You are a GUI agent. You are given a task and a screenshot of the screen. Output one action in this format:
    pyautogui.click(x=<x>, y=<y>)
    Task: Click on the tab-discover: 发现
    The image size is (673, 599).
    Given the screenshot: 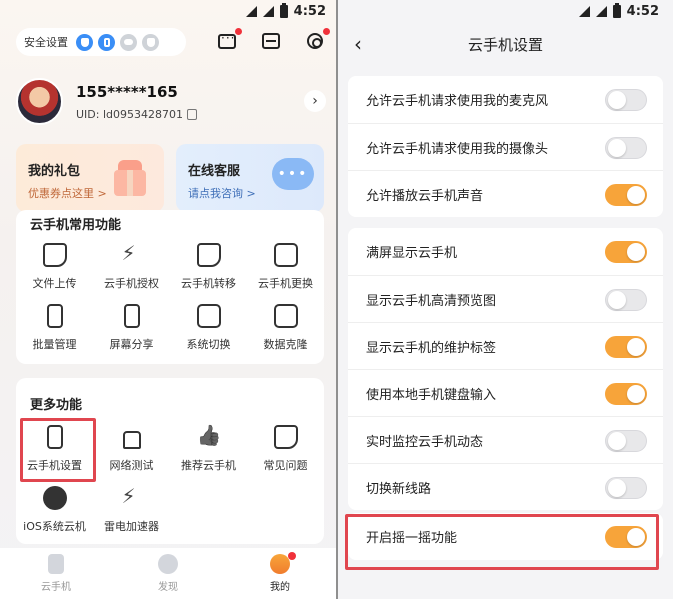 What is the action you would take?
    pyautogui.click(x=168, y=573)
    